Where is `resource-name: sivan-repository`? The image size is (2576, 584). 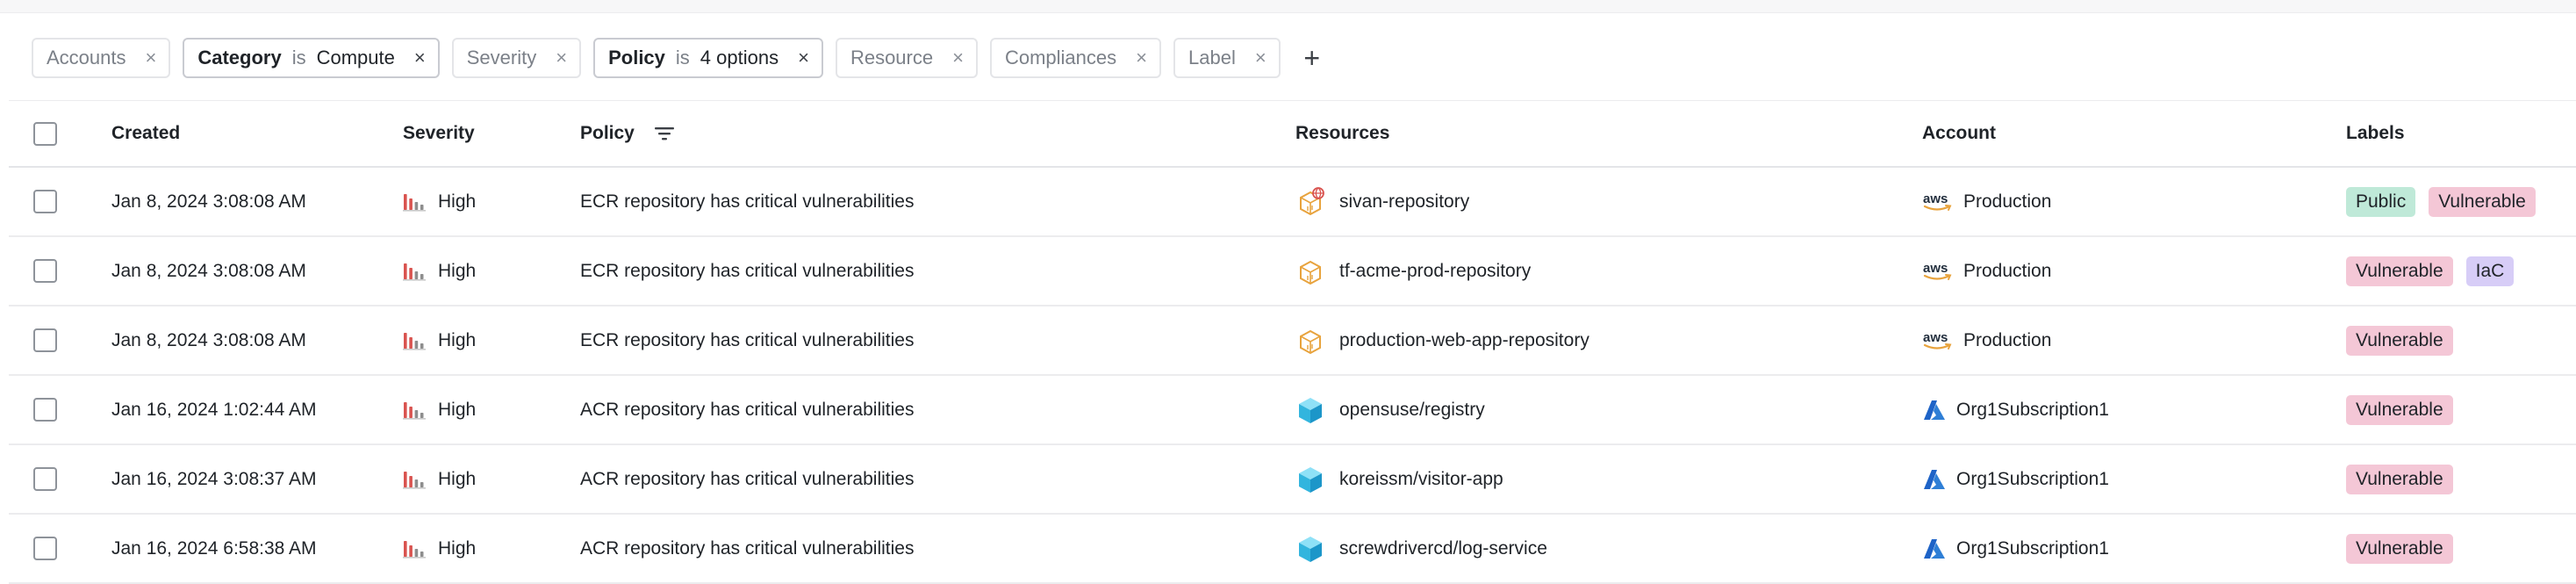 resource-name: sivan-repository is located at coordinates (1404, 202).